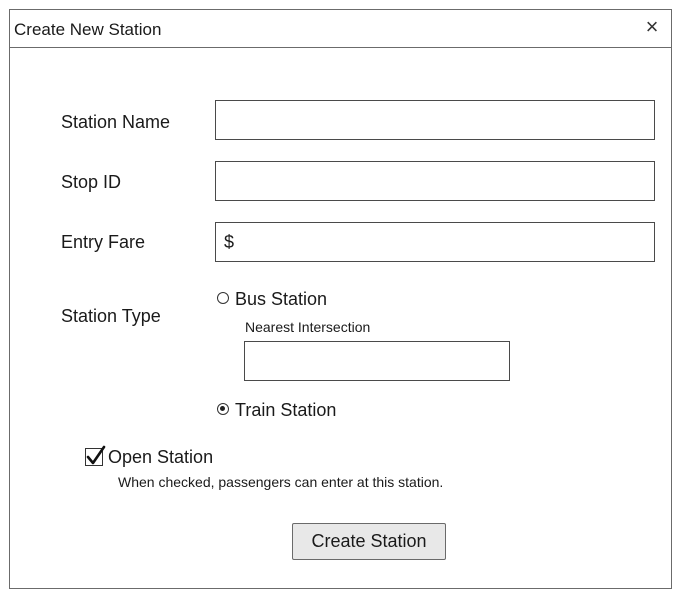 This screenshot has width=679, height=589. Describe the element at coordinates (88, 29) in the screenshot. I see `dialog-title: Create New Station` at that location.